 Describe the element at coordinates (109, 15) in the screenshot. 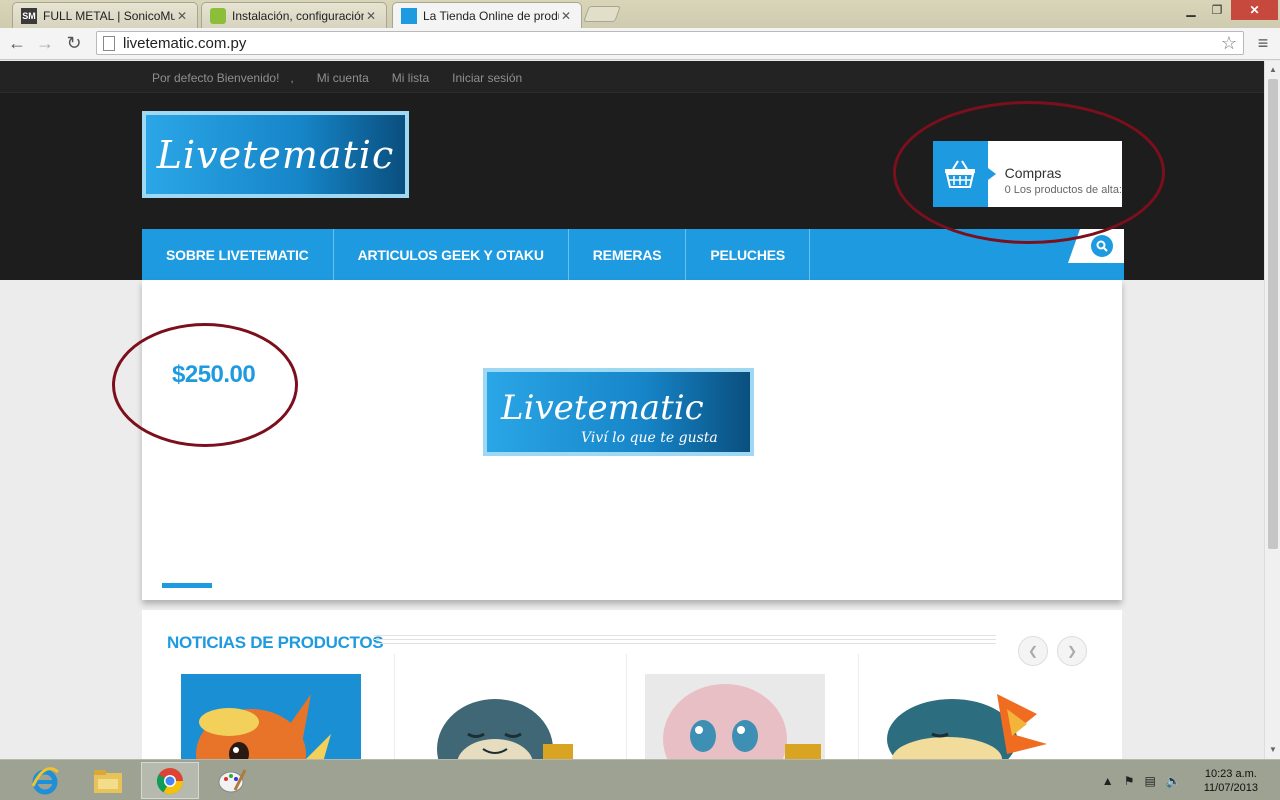

I see `tab-title: FULL METAL | SonicoMusic` at that location.